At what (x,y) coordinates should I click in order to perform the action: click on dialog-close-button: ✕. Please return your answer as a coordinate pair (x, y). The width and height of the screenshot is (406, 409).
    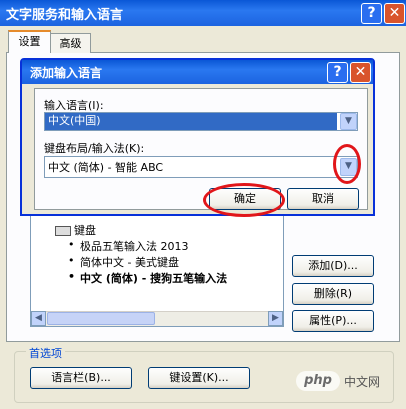
    Looking at the image, I should click on (360, 72).